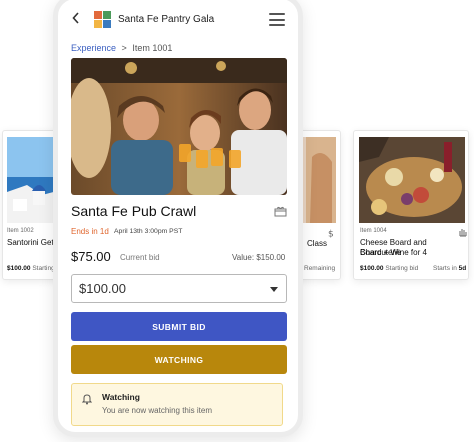 The image size is (474, 442). Describe the element at coordinates (179, 126) in the screenshot. I see `hero-image-pub-crawl` at that location.